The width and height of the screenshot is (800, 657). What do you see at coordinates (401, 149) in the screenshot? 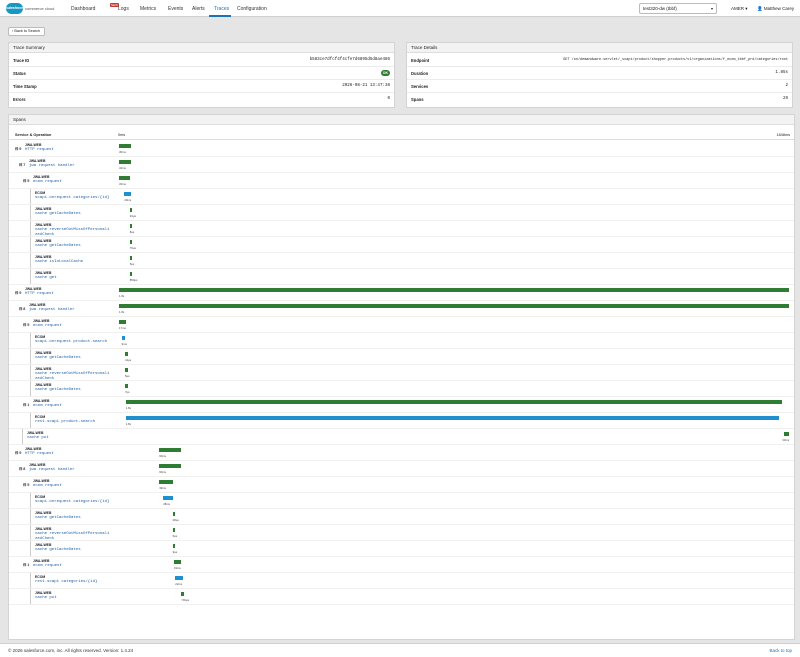
I see `span-row: ⊟ 9 JWA-WEB HTTP request 36ms` at bounding box center [401, 149].